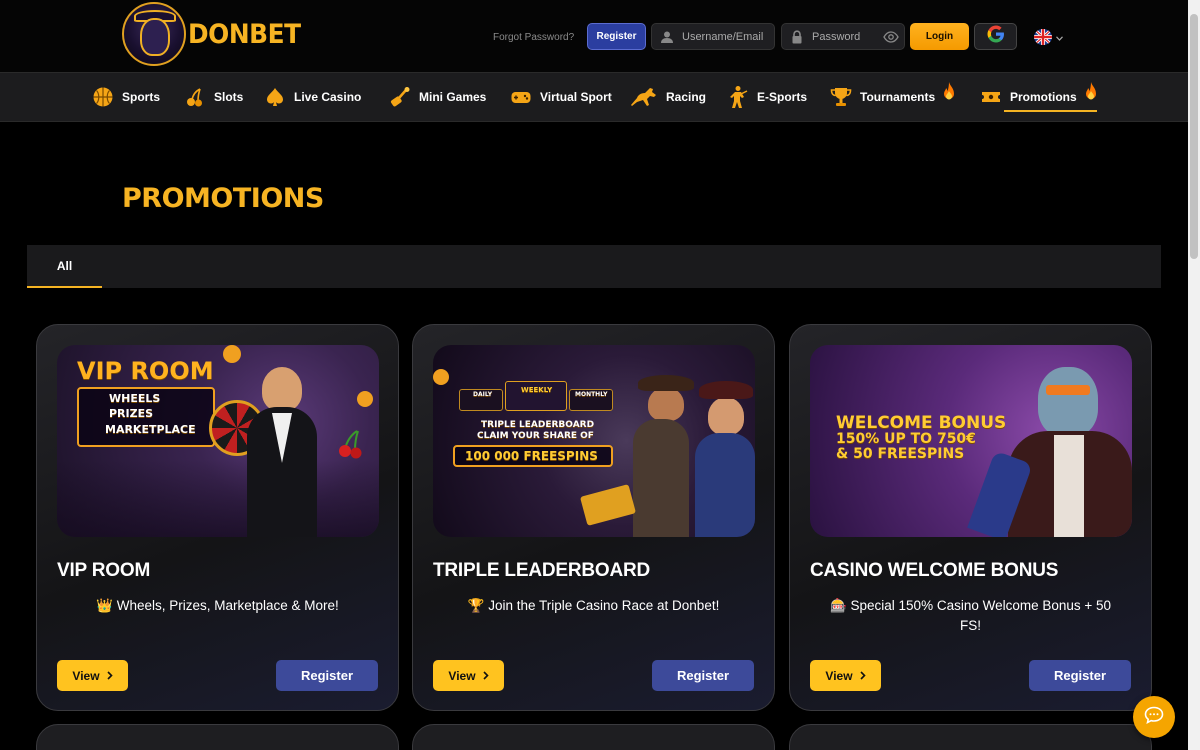 Image resolution: width=1200 pixels, height=750 pixels. Describe the element at coordinates (594, 266) in the screenshot. I see `filter-tabs: All` at that location.